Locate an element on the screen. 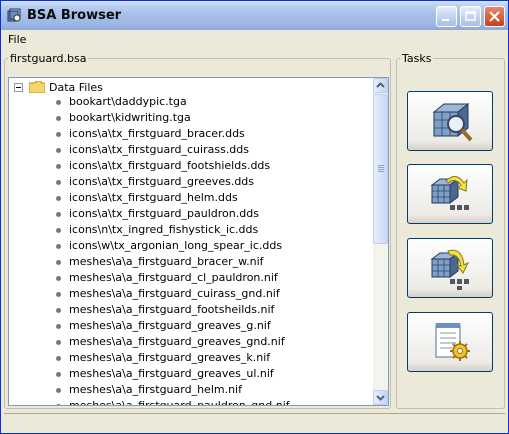 Image resolution: width=509 pixels, height=434 pixels. tree-item: meshes\a\a_firstguard_cl_pauldron.nif is located at coordinates (189, 278).